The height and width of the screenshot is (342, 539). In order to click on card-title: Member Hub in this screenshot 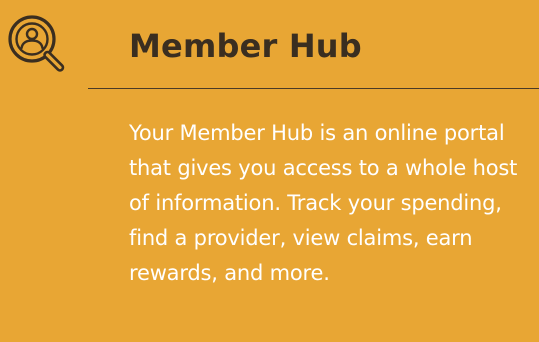, I will do `click(245, 46)`.